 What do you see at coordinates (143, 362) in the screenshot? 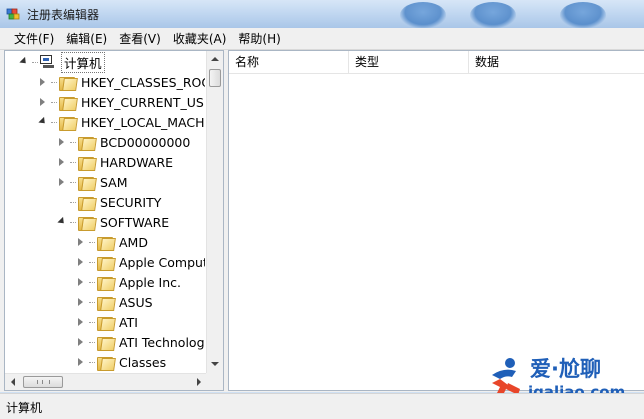
I see `tree-node-label: Classes` at bounding box center [143, 362].